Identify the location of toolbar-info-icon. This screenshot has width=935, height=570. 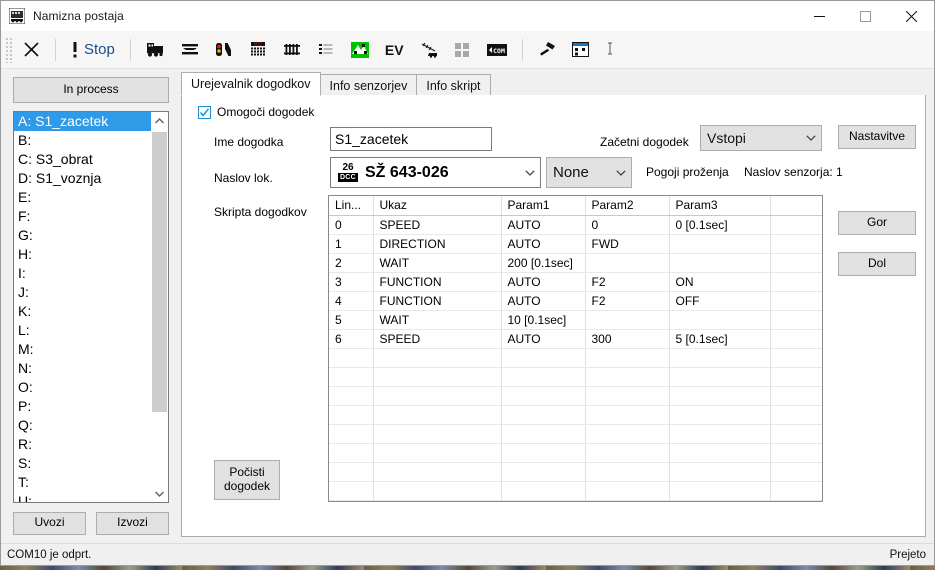
(610, 50).